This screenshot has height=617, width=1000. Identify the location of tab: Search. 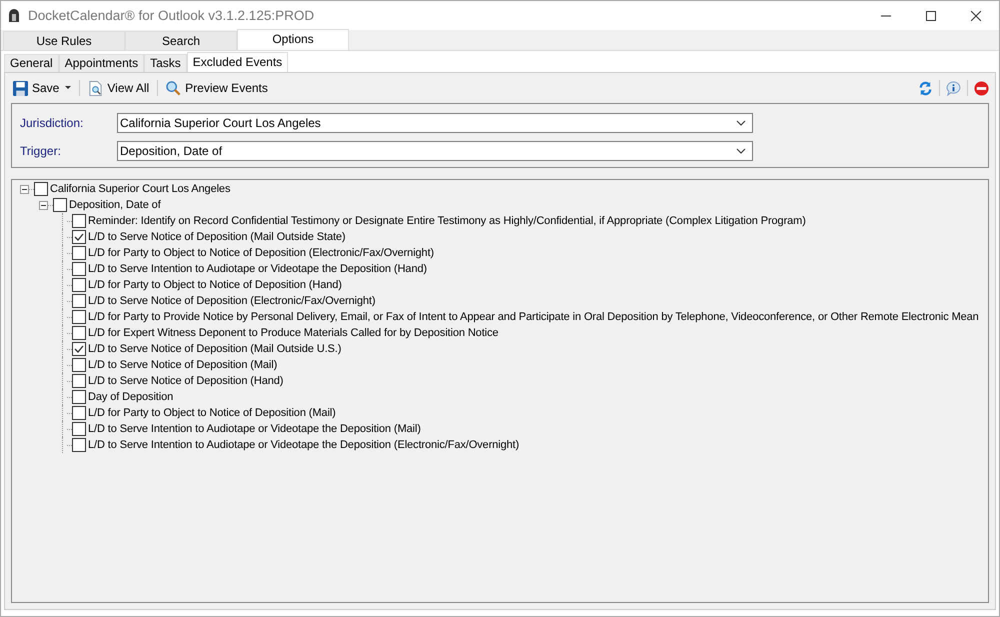
(181, 40).